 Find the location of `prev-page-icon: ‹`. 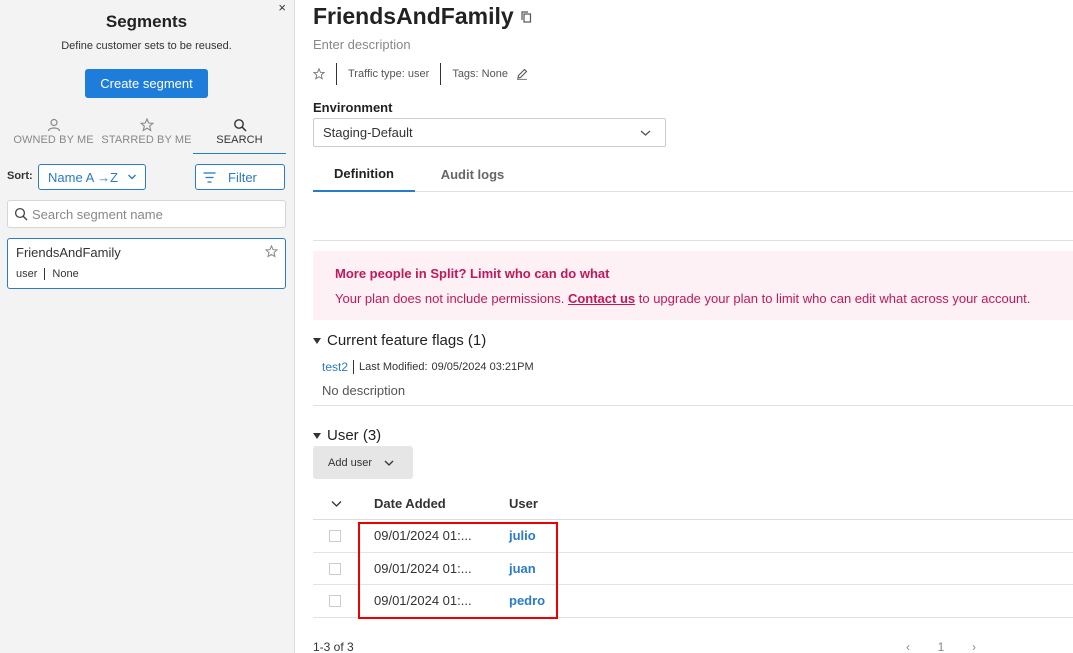

prev-page-icon: ‹ is located at coordinates (908, 646).